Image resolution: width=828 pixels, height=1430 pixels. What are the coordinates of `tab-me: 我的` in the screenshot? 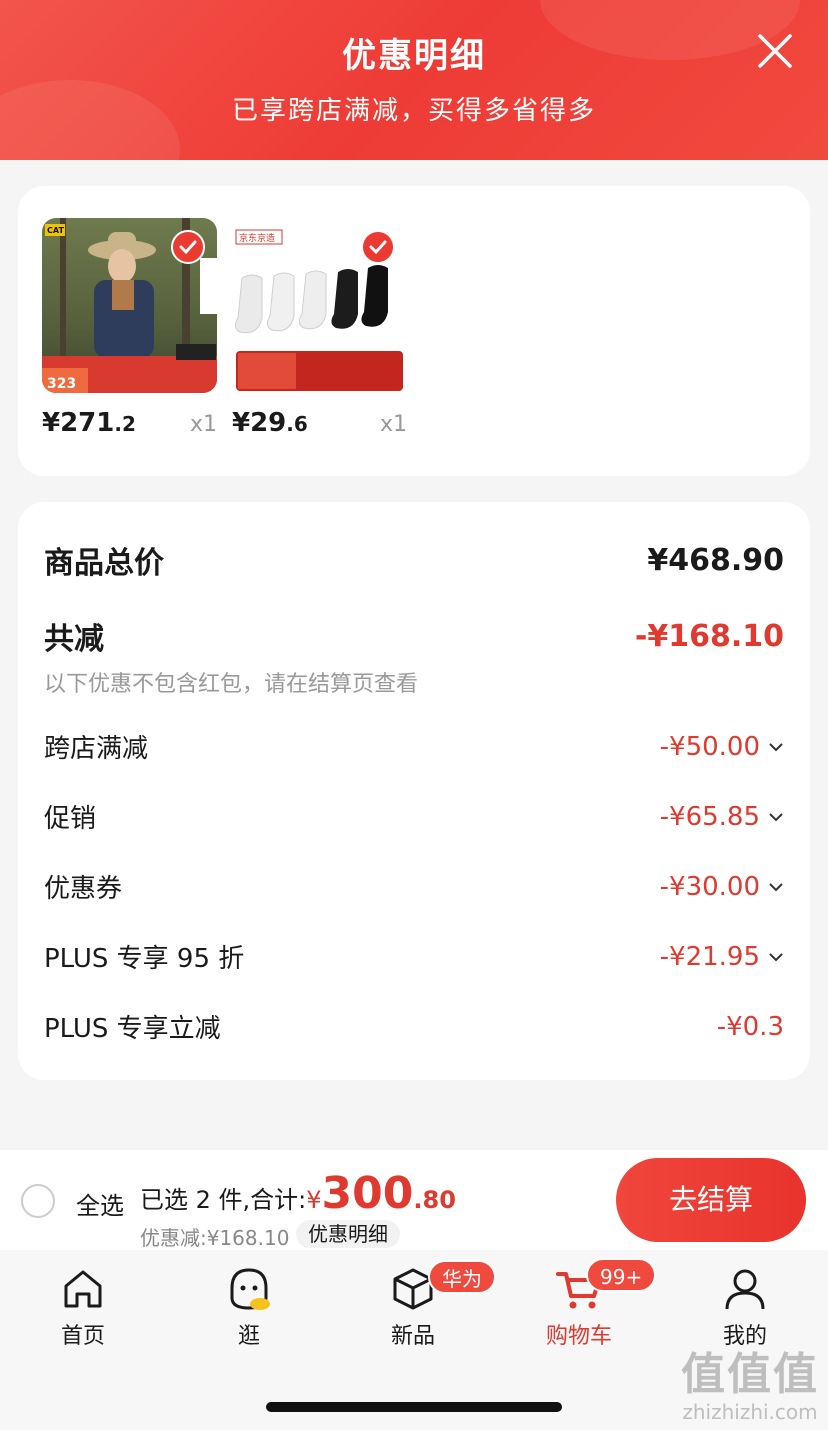 It's located at (745, 1307).